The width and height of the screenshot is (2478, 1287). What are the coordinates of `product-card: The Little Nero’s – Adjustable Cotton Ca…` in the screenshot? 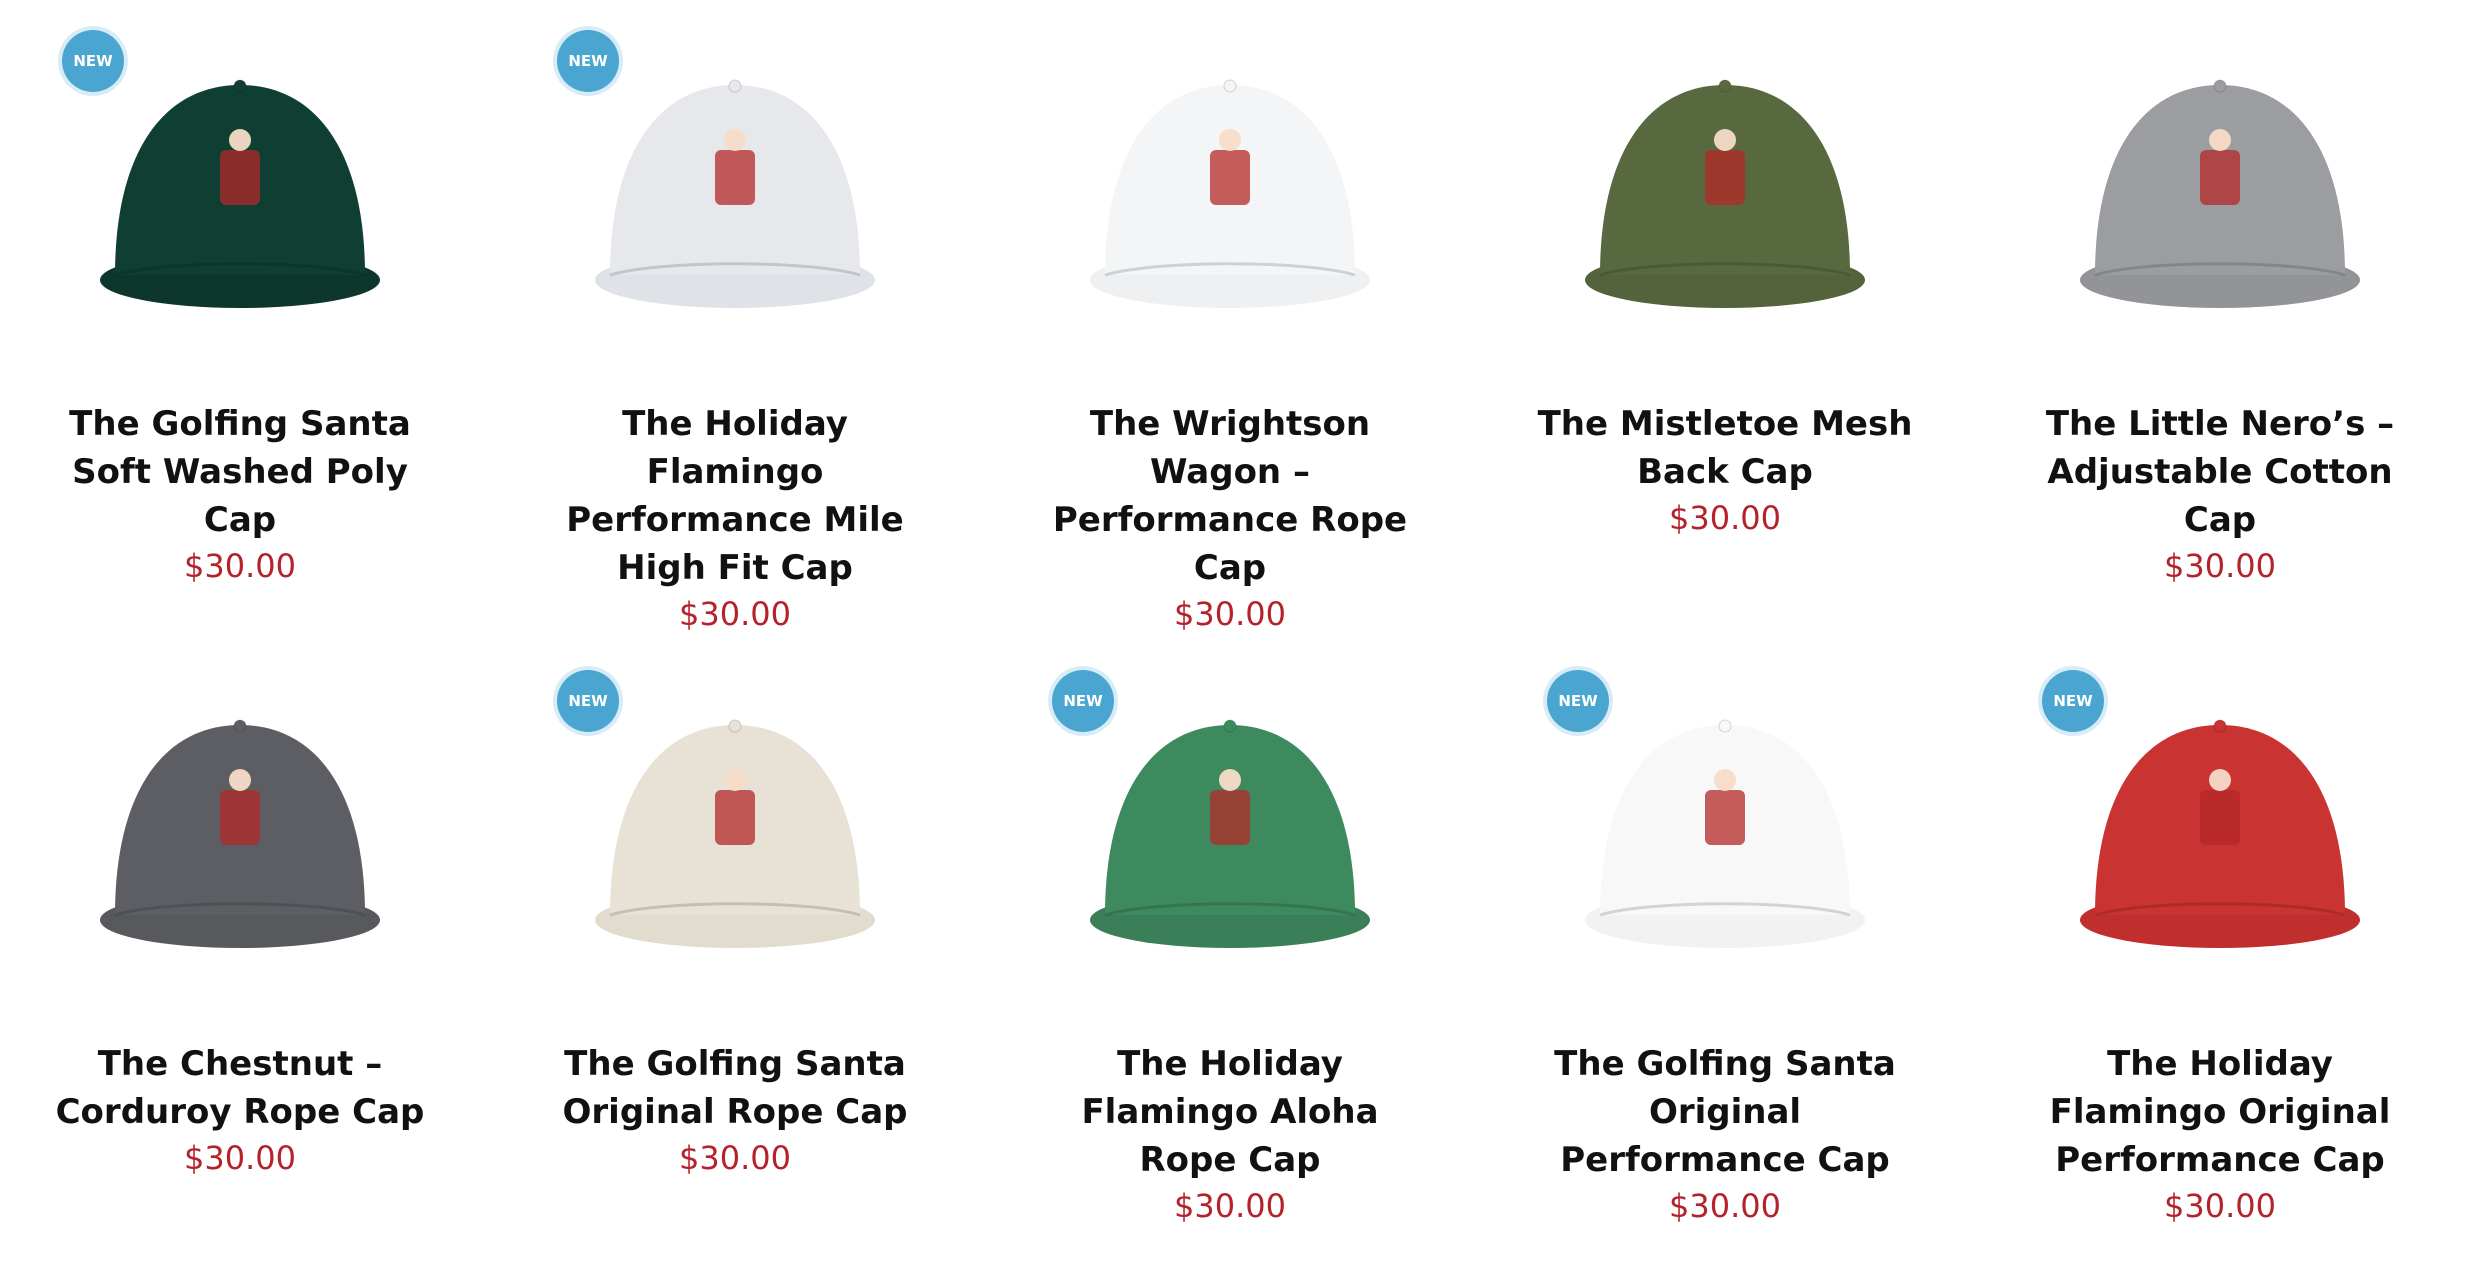 It's located at (2220, 299).